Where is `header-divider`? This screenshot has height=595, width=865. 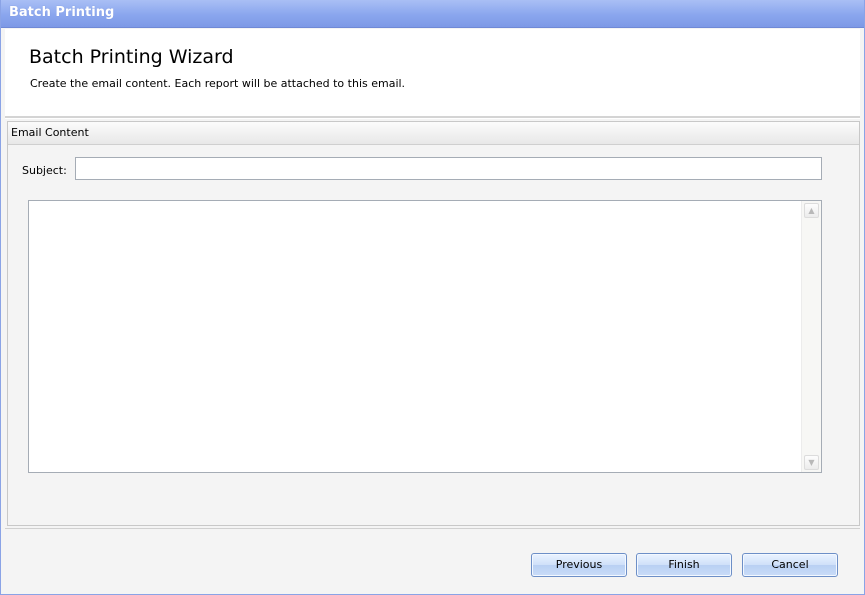 header-divider is located at coordinates (432, 117).